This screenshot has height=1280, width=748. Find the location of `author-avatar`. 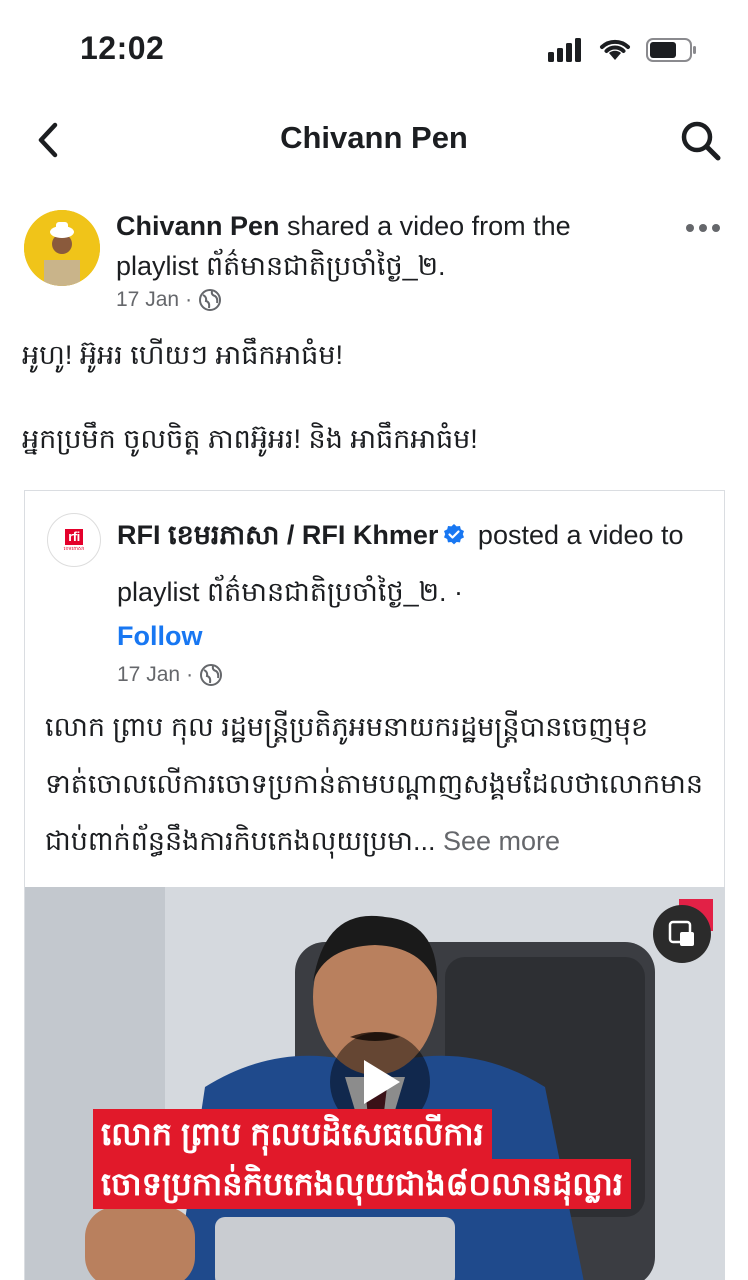

author-avatar is located at coordinates (62, 248).